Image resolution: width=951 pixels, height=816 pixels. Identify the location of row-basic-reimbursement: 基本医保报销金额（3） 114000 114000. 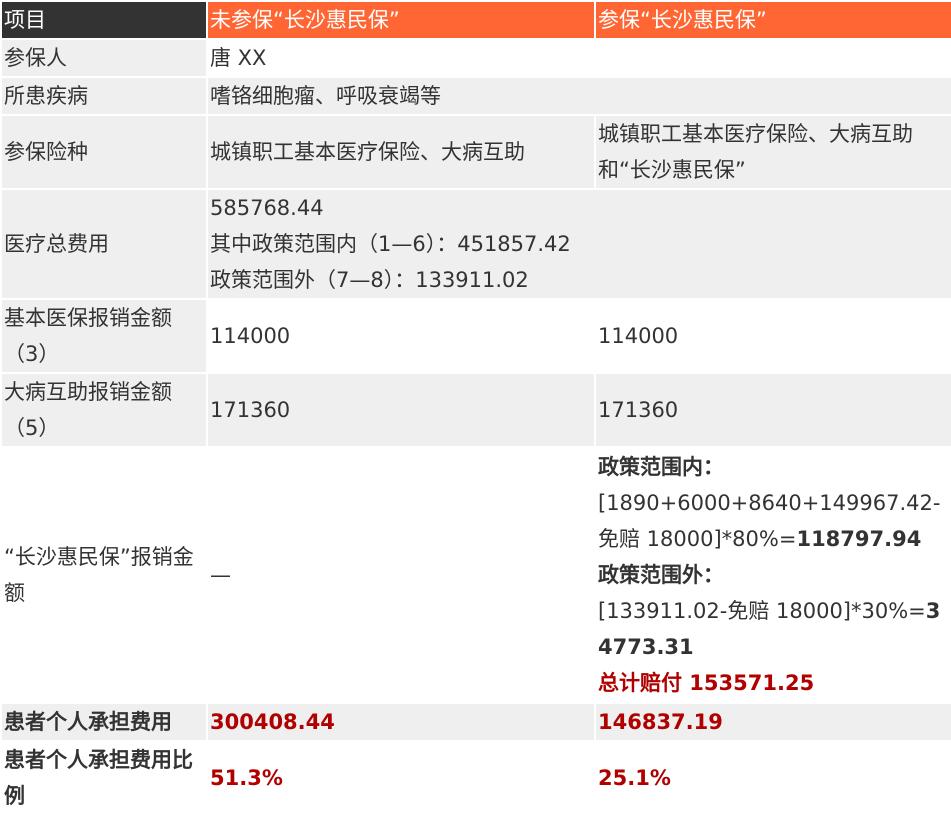
(476, 336).